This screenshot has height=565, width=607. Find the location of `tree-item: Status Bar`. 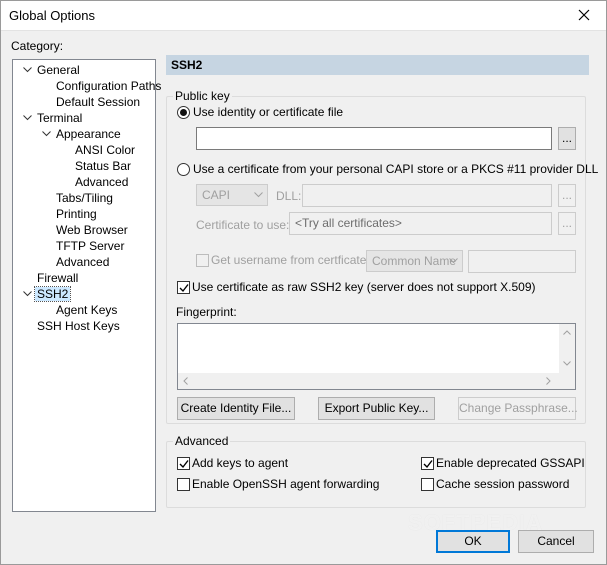

tree-item: Status Bar is located at coordinates (103, 166).